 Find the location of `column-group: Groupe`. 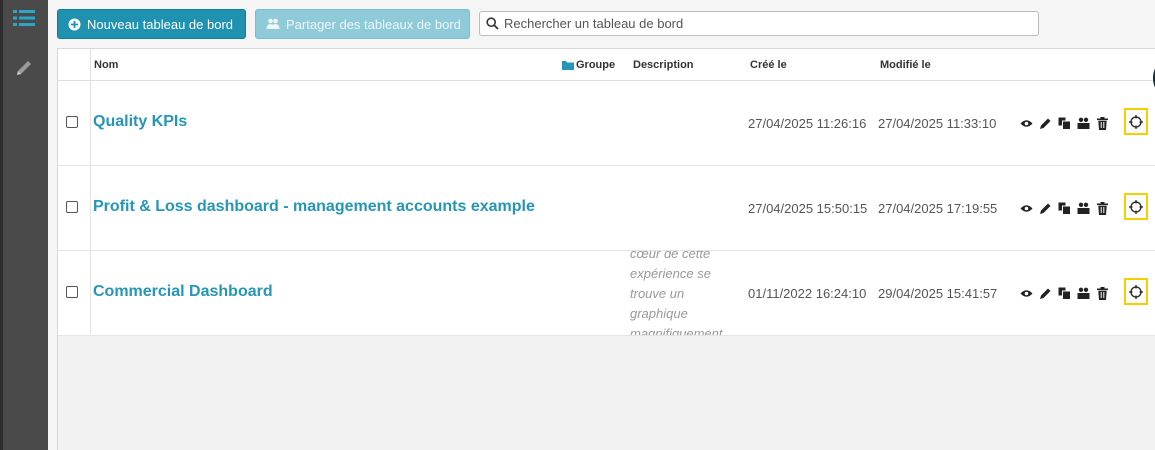

column-group: Groupe is located at coordinates (588, 65).